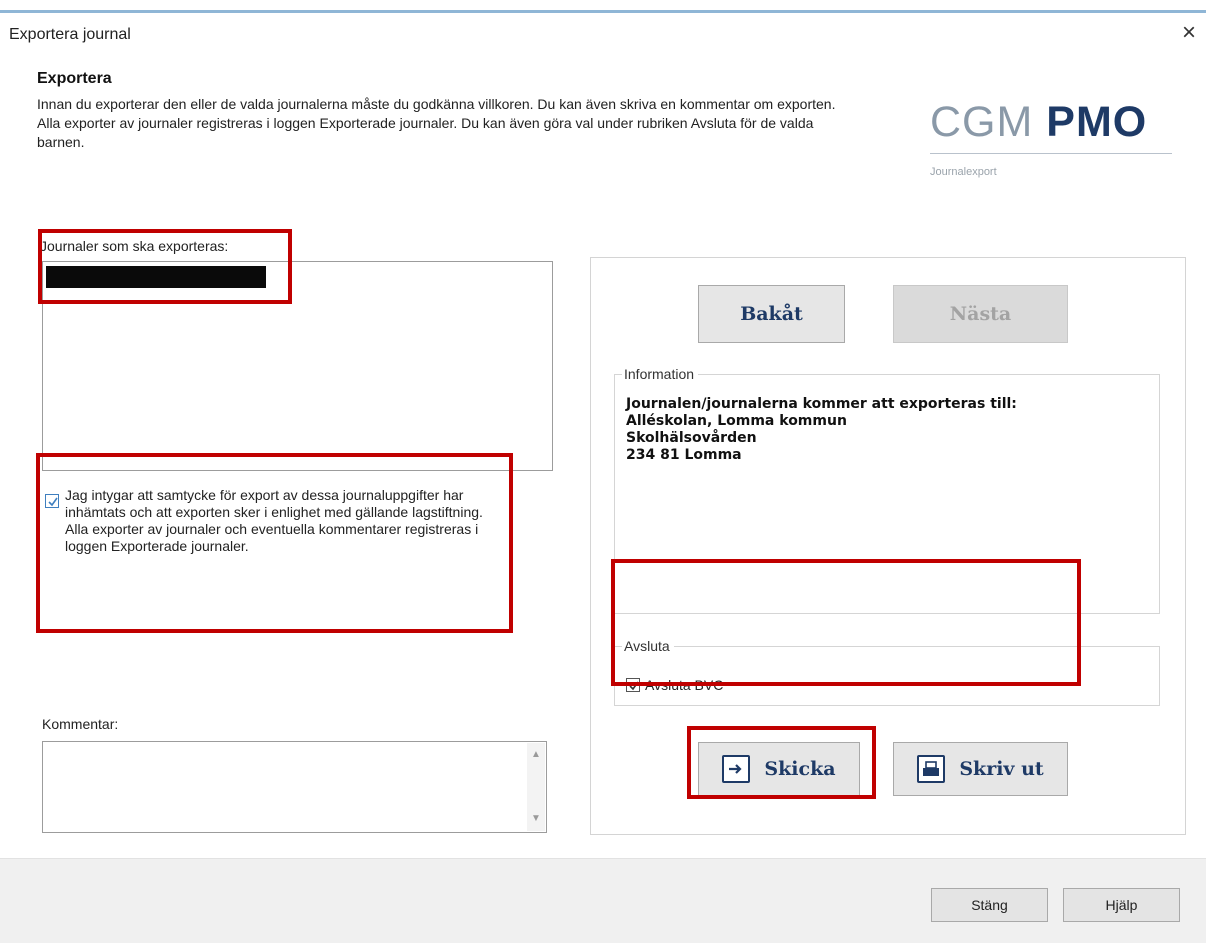 The image size is (1206, 943). I want to click on highlight-journals-label, so click(165, 266).